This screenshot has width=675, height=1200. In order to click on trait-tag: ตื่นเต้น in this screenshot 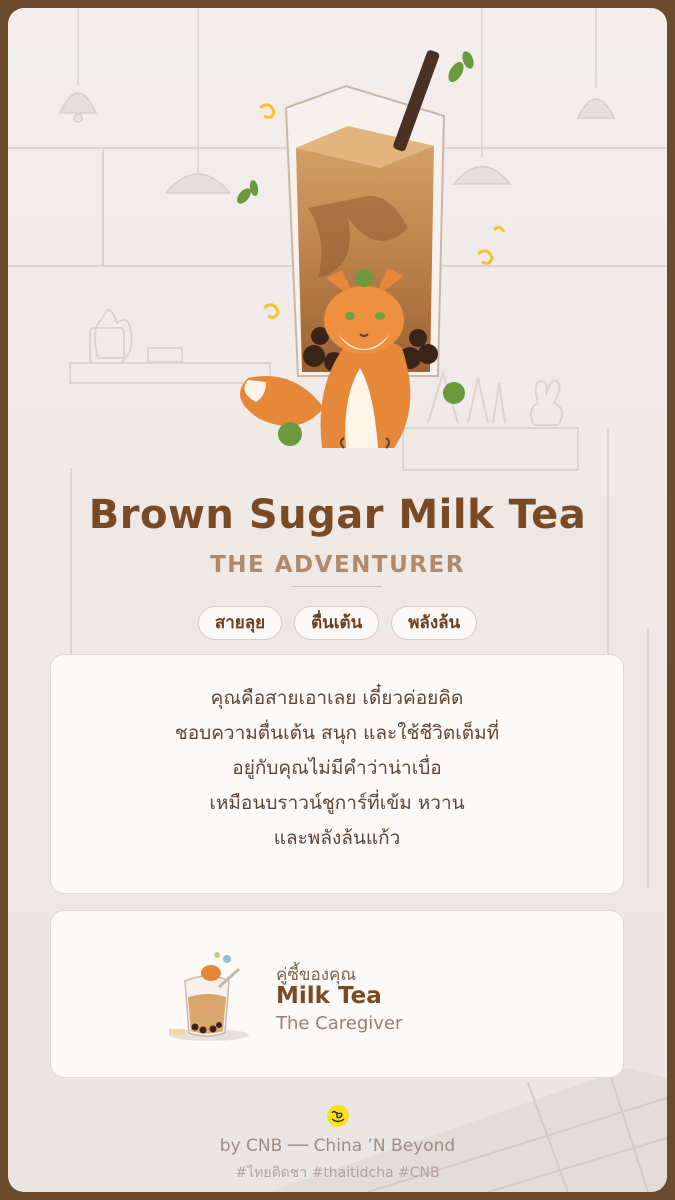, I will do `click(337, 623)`.